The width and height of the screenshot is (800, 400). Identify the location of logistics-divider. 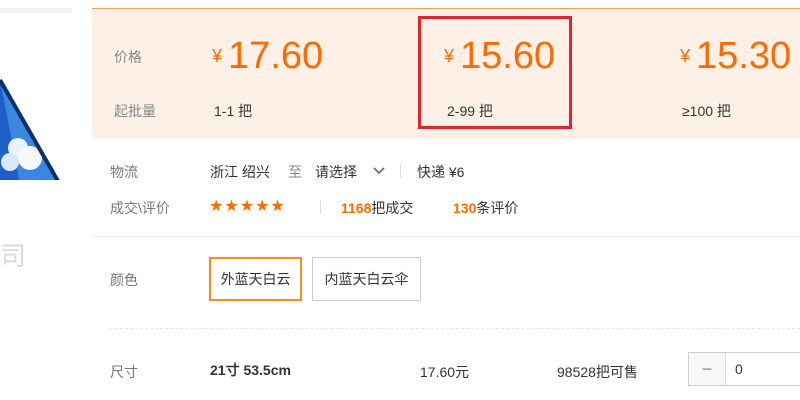
(400, 171).